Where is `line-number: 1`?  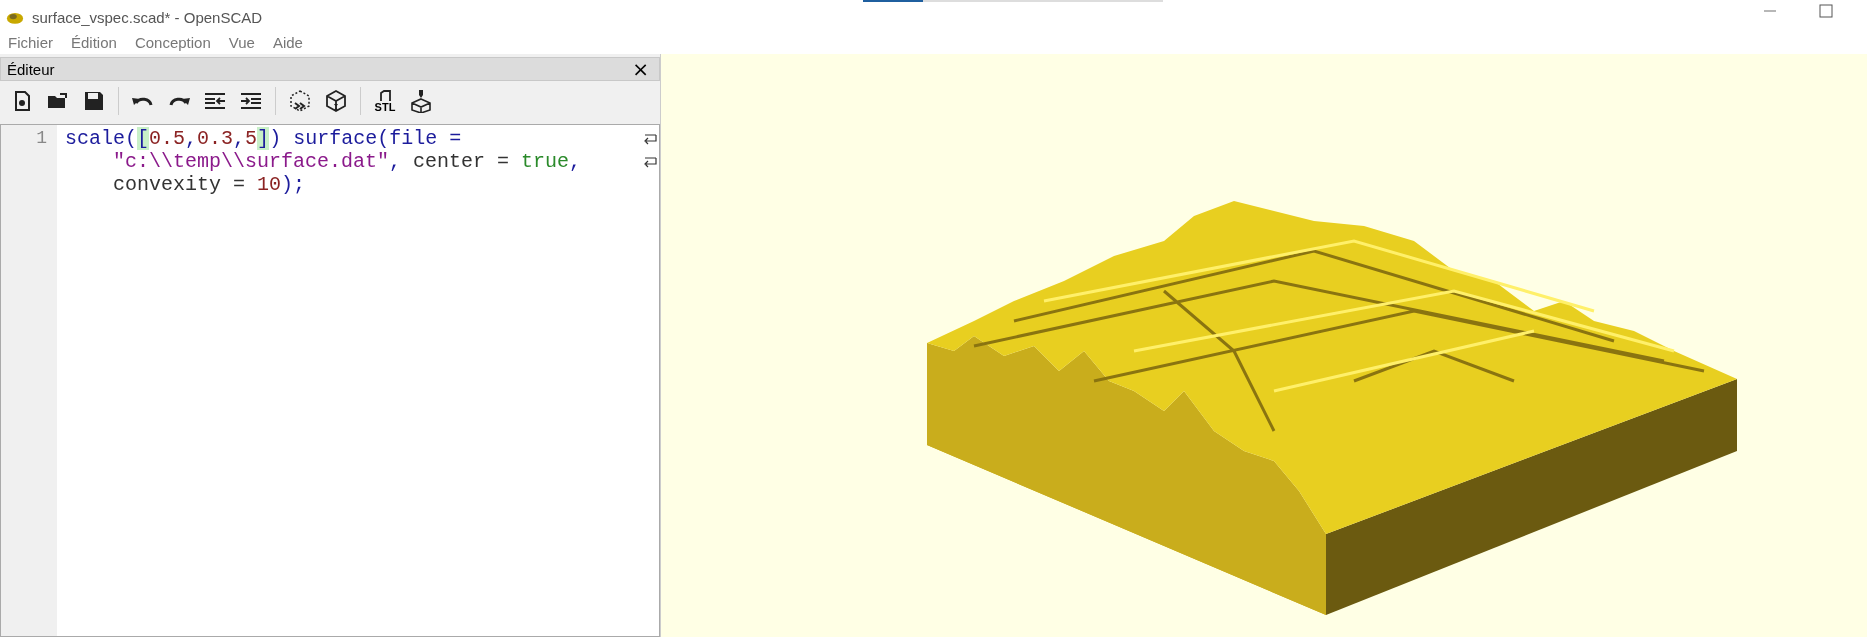 line-number: 1 is located at coordinates (41, 138).